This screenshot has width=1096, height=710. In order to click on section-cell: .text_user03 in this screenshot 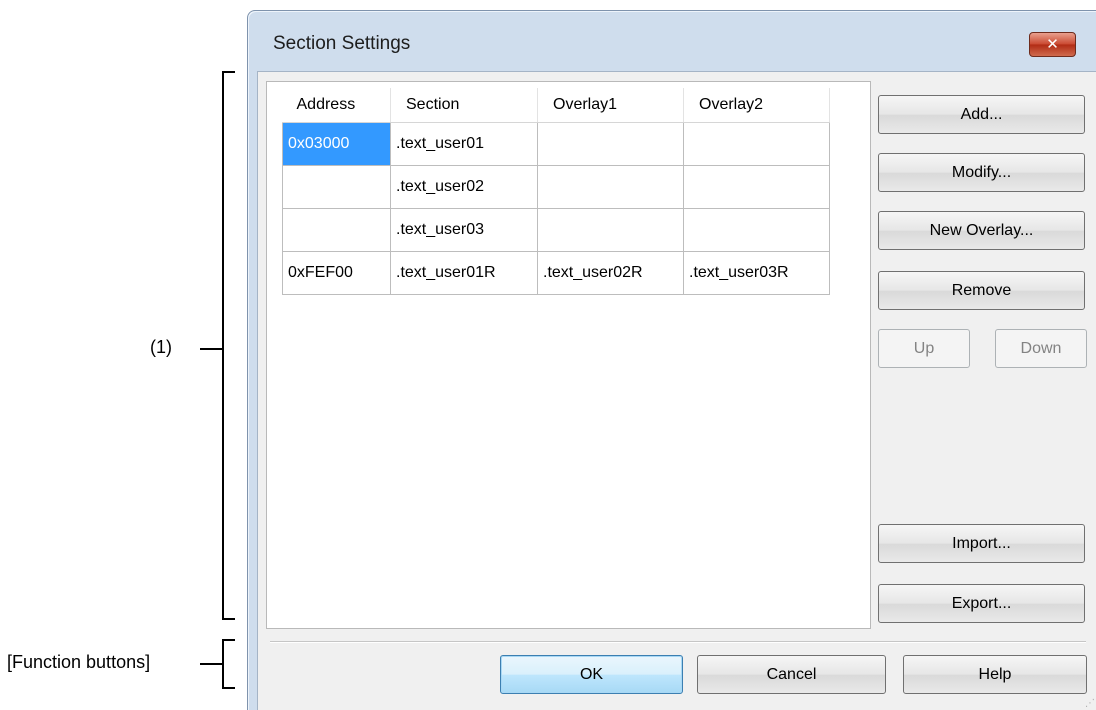, I will do `click(464, 229)`.